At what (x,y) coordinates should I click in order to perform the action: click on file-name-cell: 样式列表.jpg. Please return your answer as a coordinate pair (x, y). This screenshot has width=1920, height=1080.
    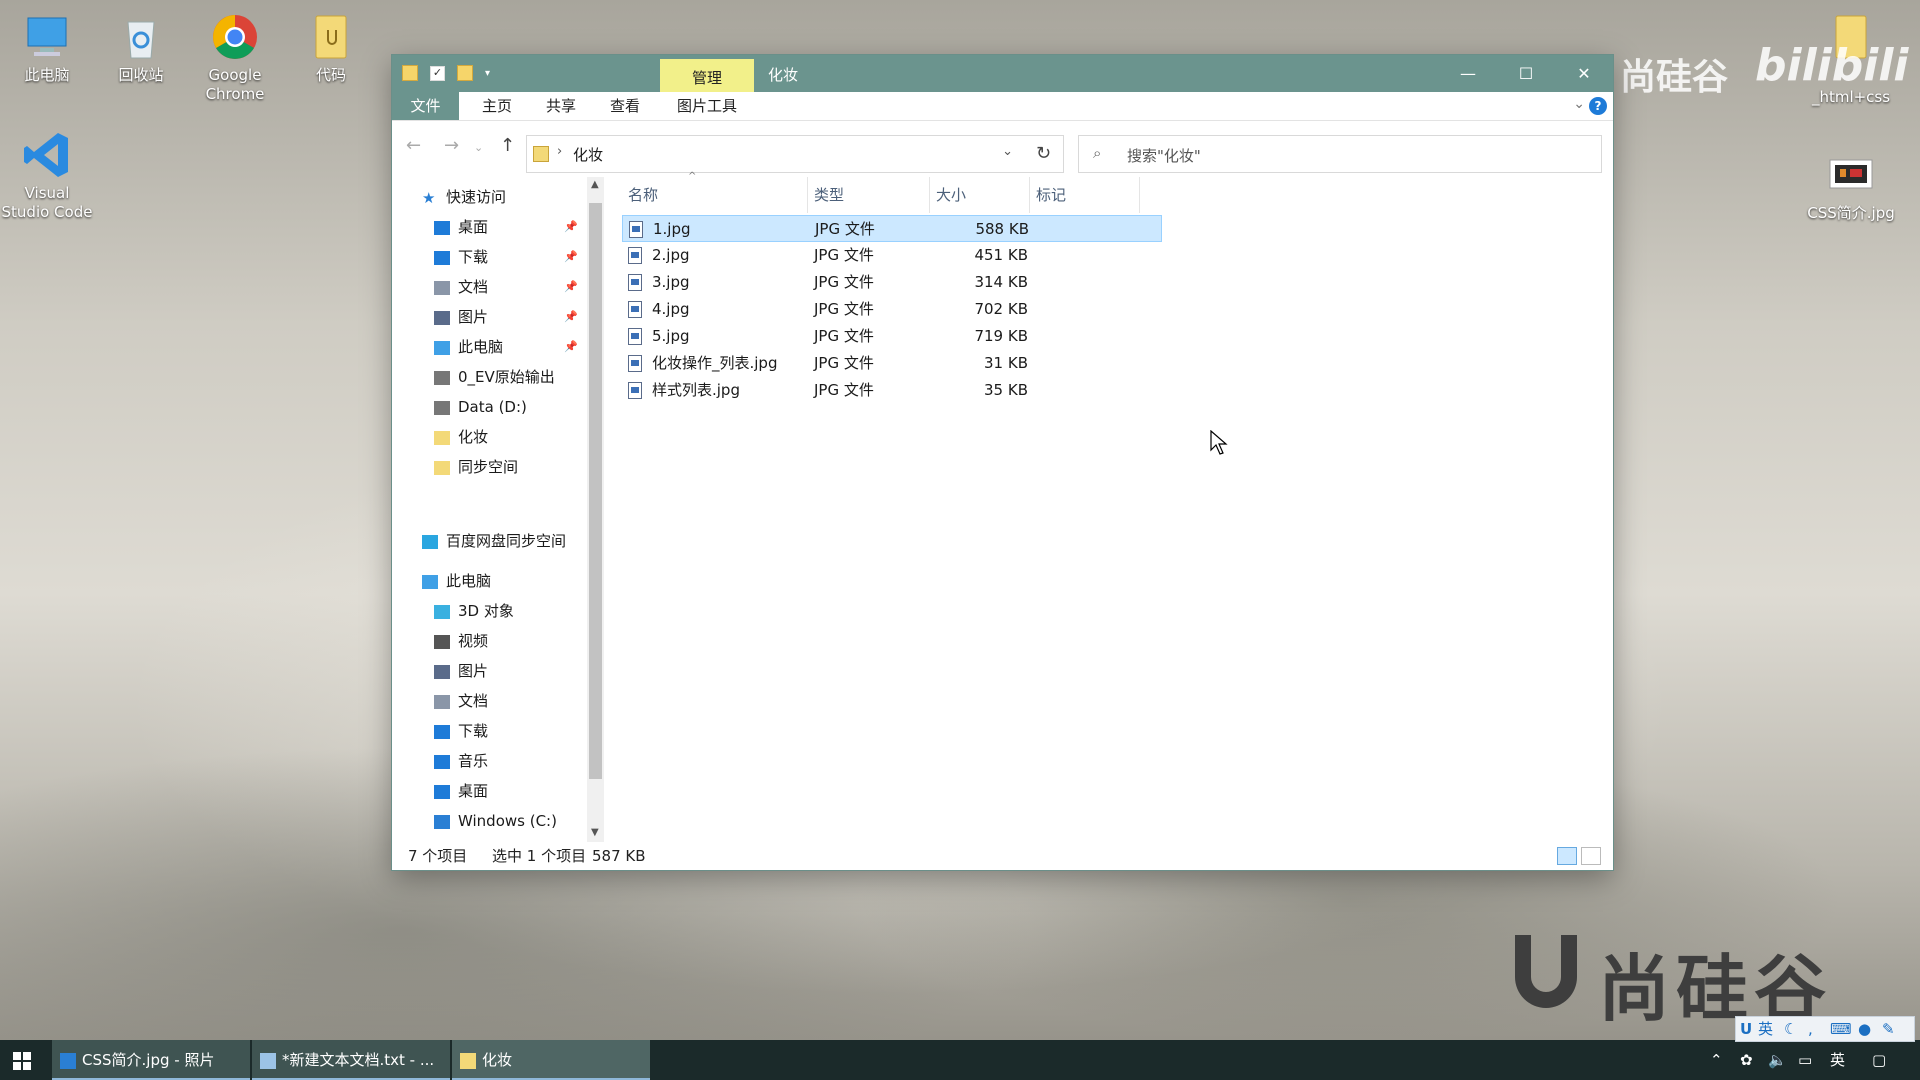
    Looking at the image, I should click on (684, 390).